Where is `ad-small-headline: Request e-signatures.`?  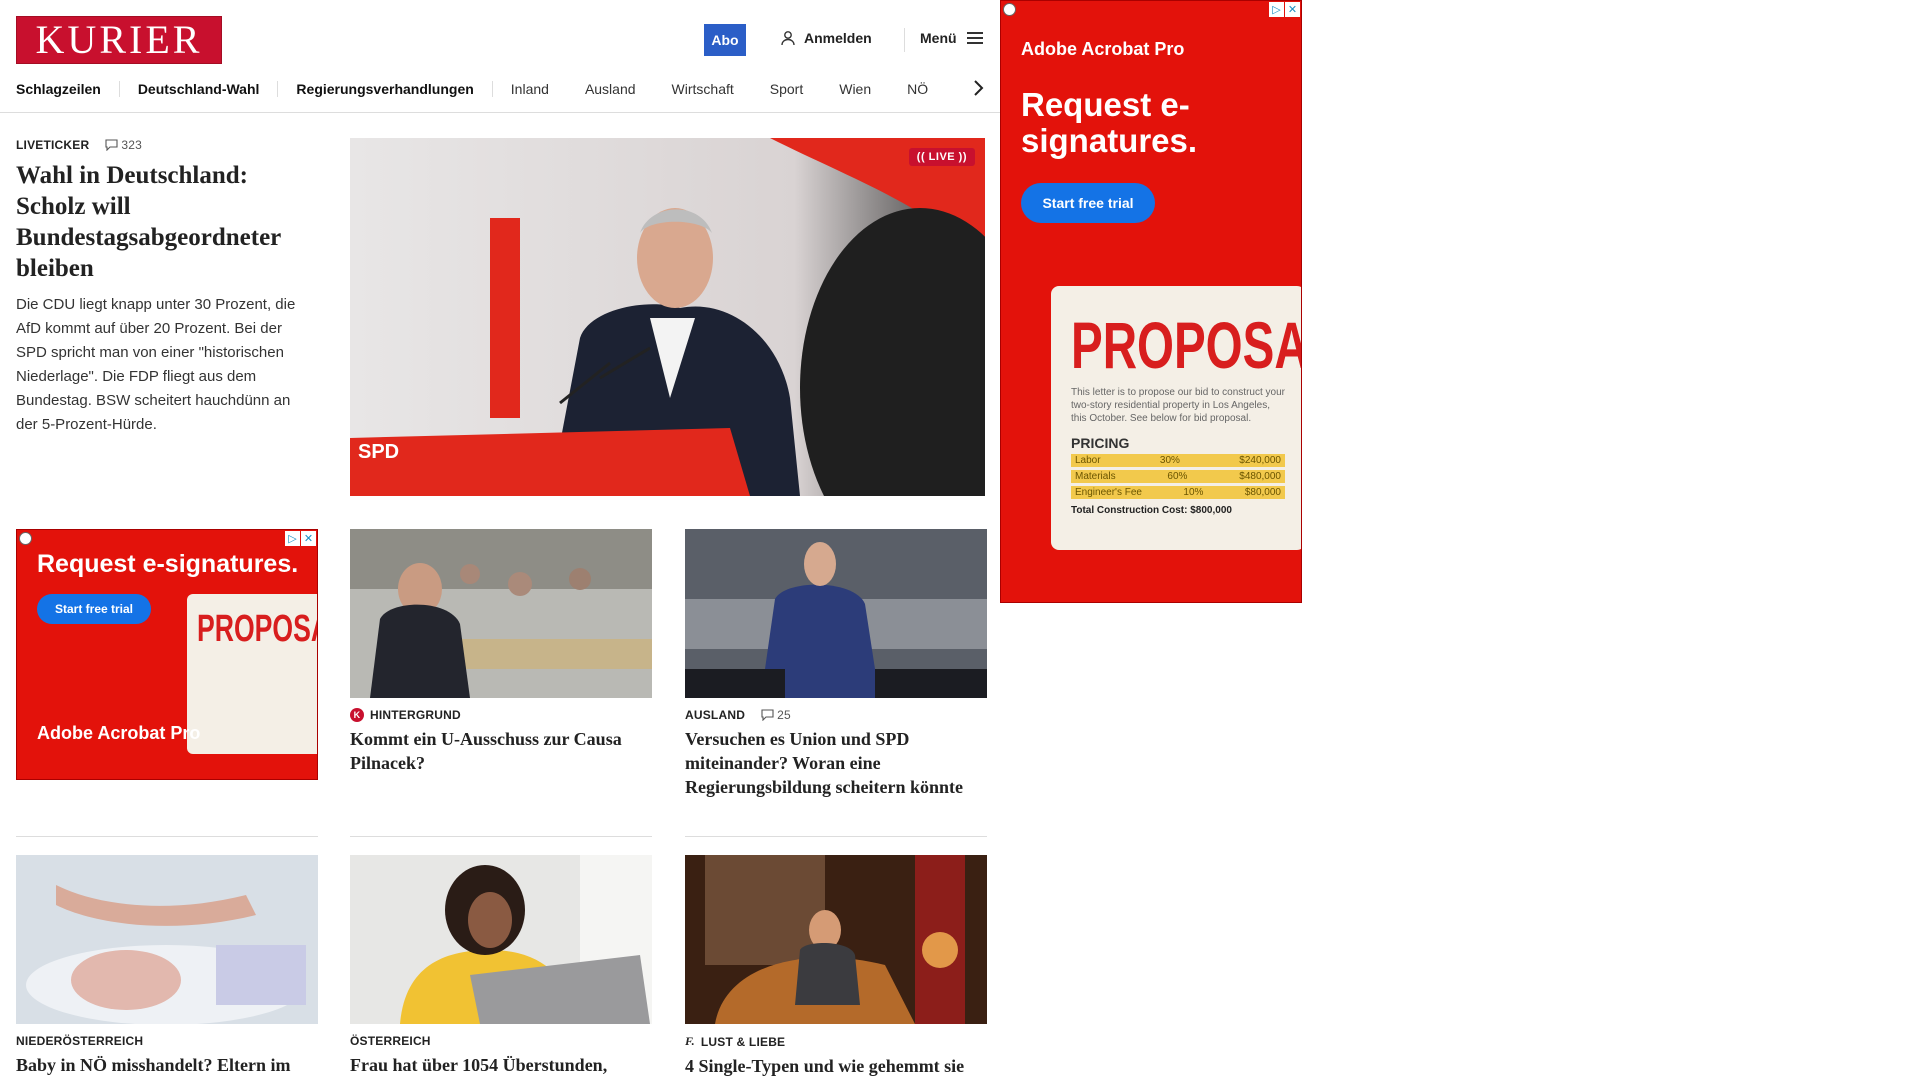 ad-small-headline: Request e-signatures. is located at coordinates (168, 564).